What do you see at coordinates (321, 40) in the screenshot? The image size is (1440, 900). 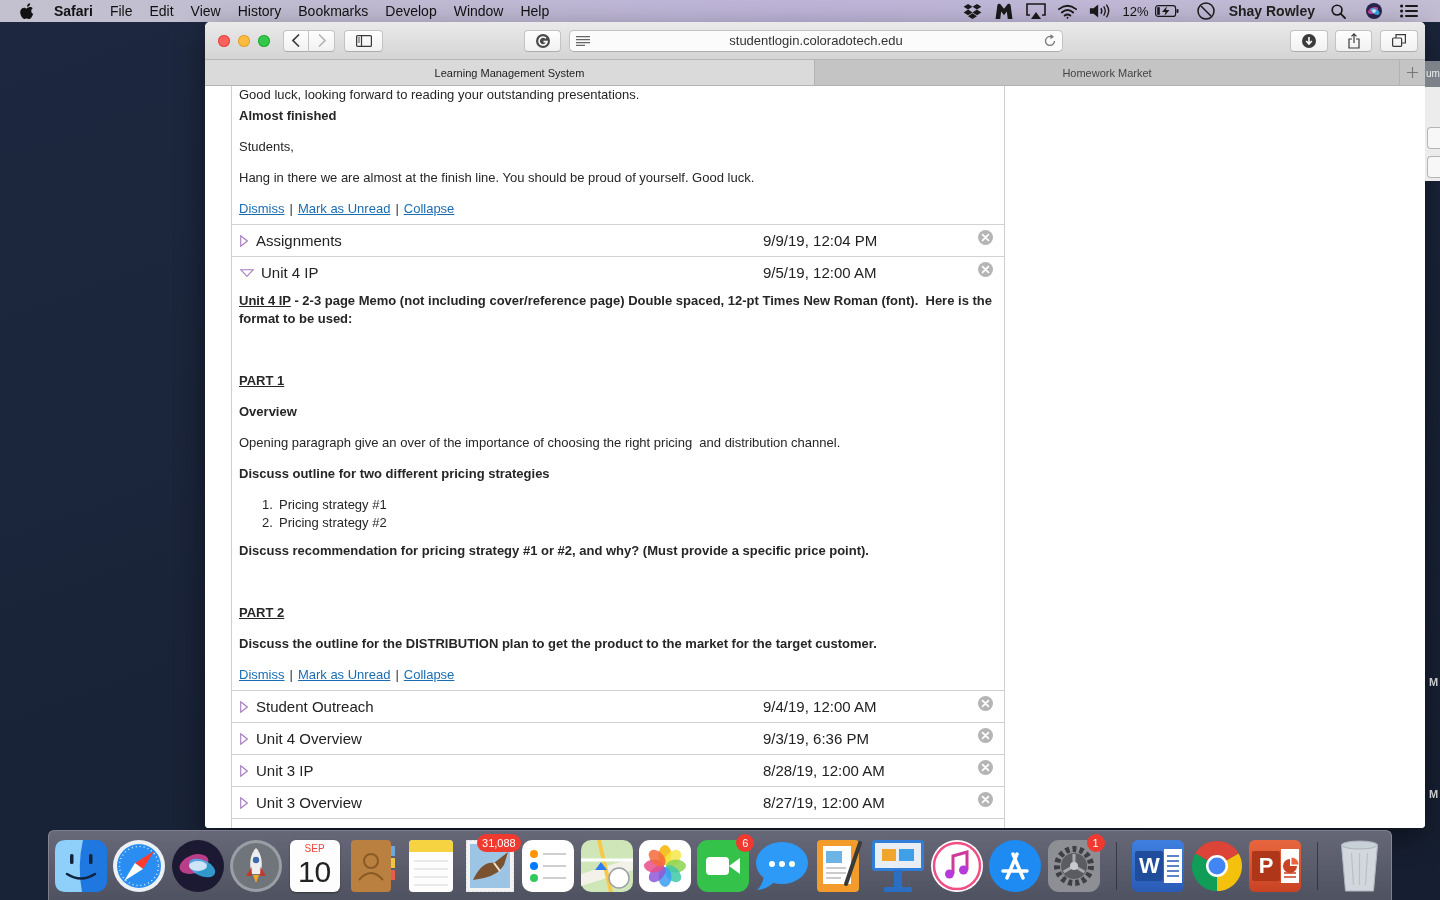 I see `chevron-right-icon` at bounding box center [321, 40].